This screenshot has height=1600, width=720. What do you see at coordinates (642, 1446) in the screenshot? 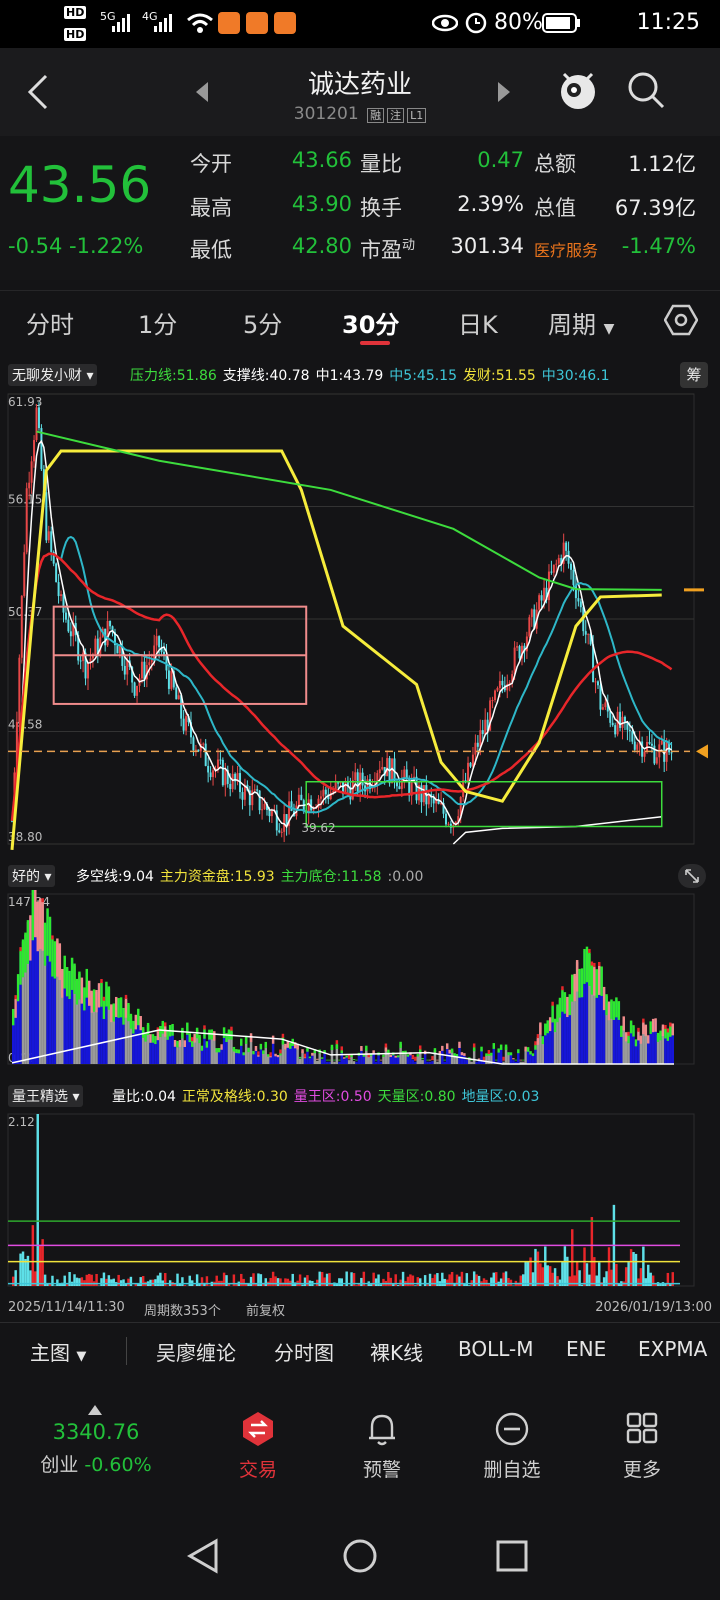
I see `nav-more: 更多` at bounding box center [642, 1446].